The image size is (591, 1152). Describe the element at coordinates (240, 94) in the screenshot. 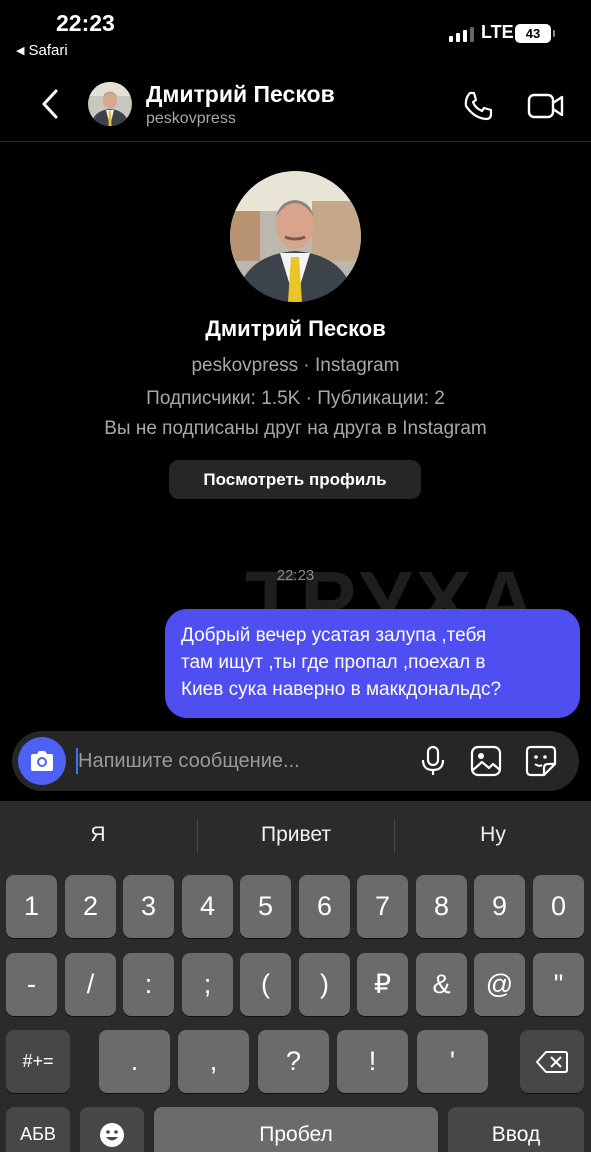

I see `header-name: Дмитрий Песков` at that location.